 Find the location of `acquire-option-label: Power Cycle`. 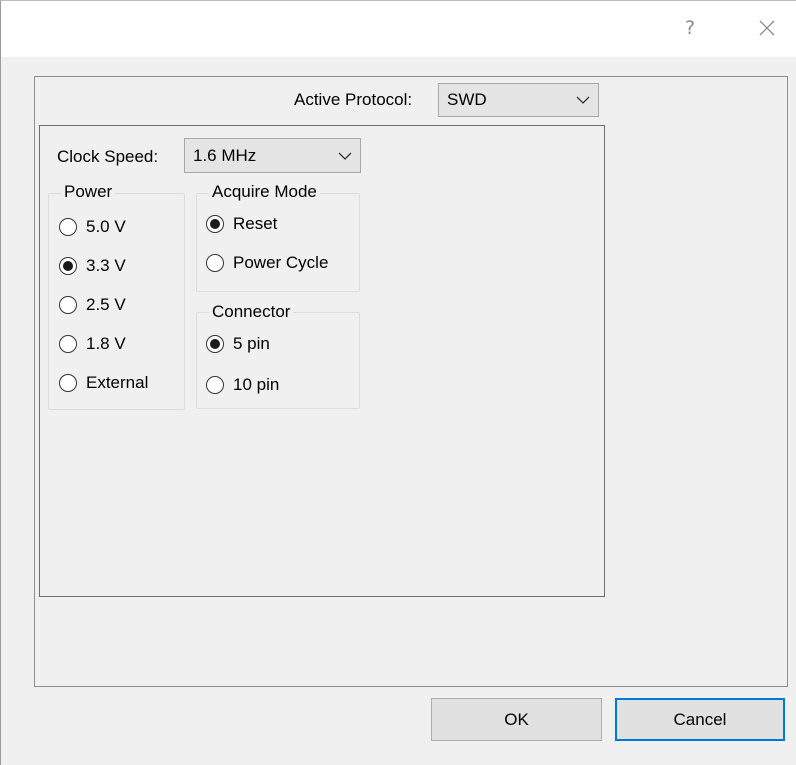

acquire-option-label: Power Cycle is located at coordinates (281, 262).